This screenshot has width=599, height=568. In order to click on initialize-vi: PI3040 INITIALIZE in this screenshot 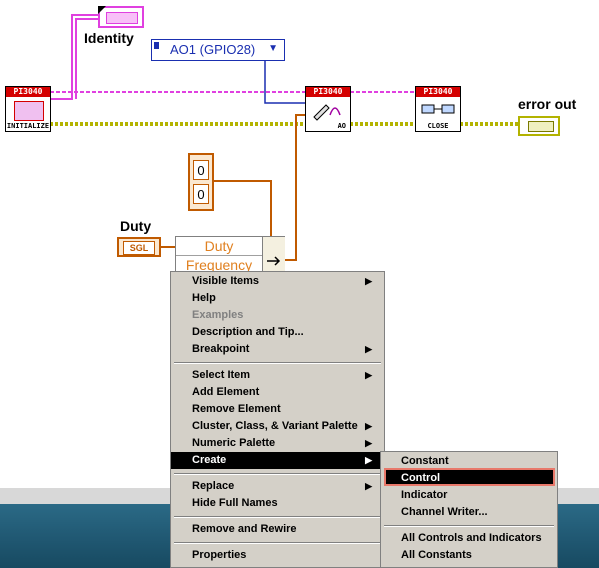, I will do `click(28, 109)`.